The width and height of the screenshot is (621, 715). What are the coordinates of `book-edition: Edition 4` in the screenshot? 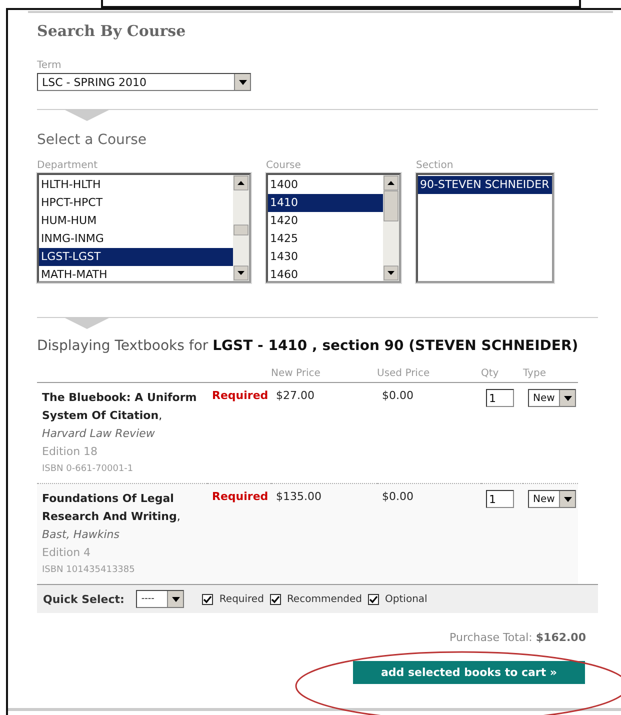 It's located at (67, 553).